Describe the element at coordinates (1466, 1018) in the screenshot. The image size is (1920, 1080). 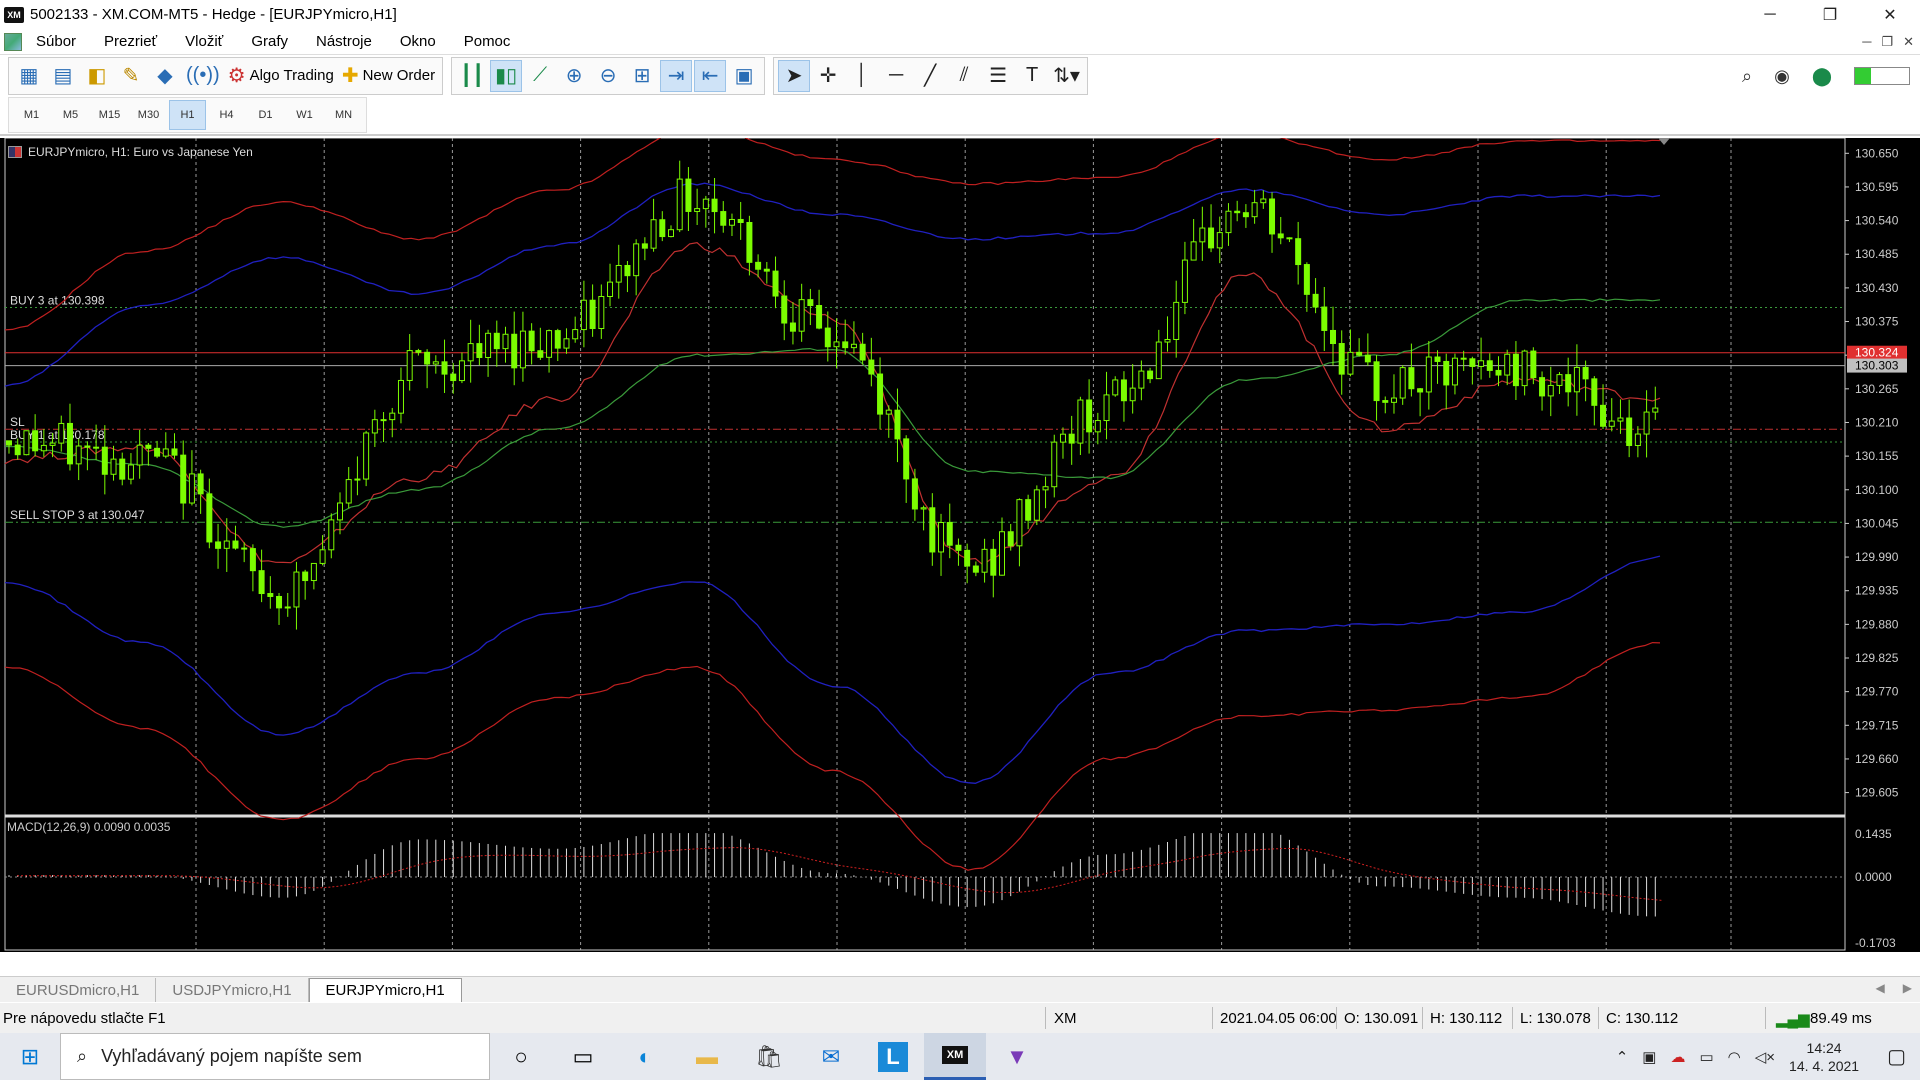
I see `status-high: H: 130.112` at that location.